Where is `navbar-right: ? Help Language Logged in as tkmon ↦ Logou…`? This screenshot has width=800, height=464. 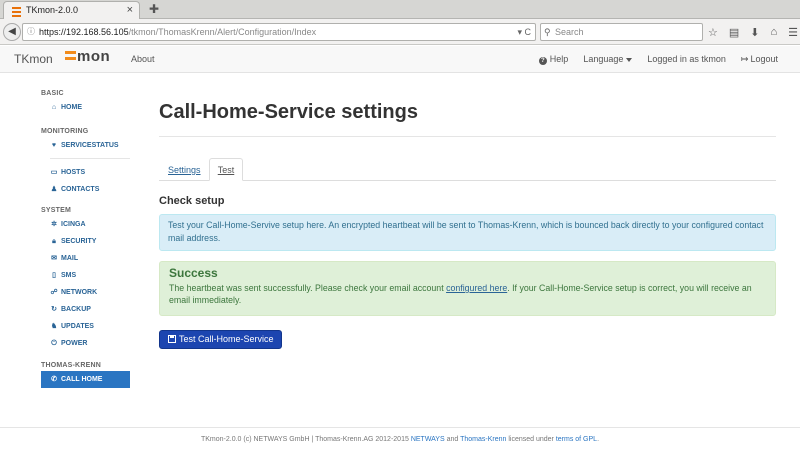
navbar-right: ? Help Language Logged in as tkmon ↦ Logou… is located at coordinates (658, 59).